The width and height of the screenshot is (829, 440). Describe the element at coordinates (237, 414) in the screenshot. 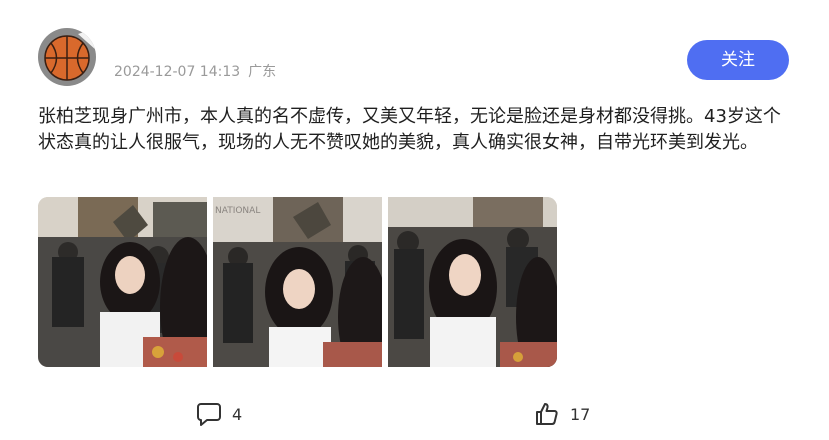

I see `comment-count: 4` at that location.